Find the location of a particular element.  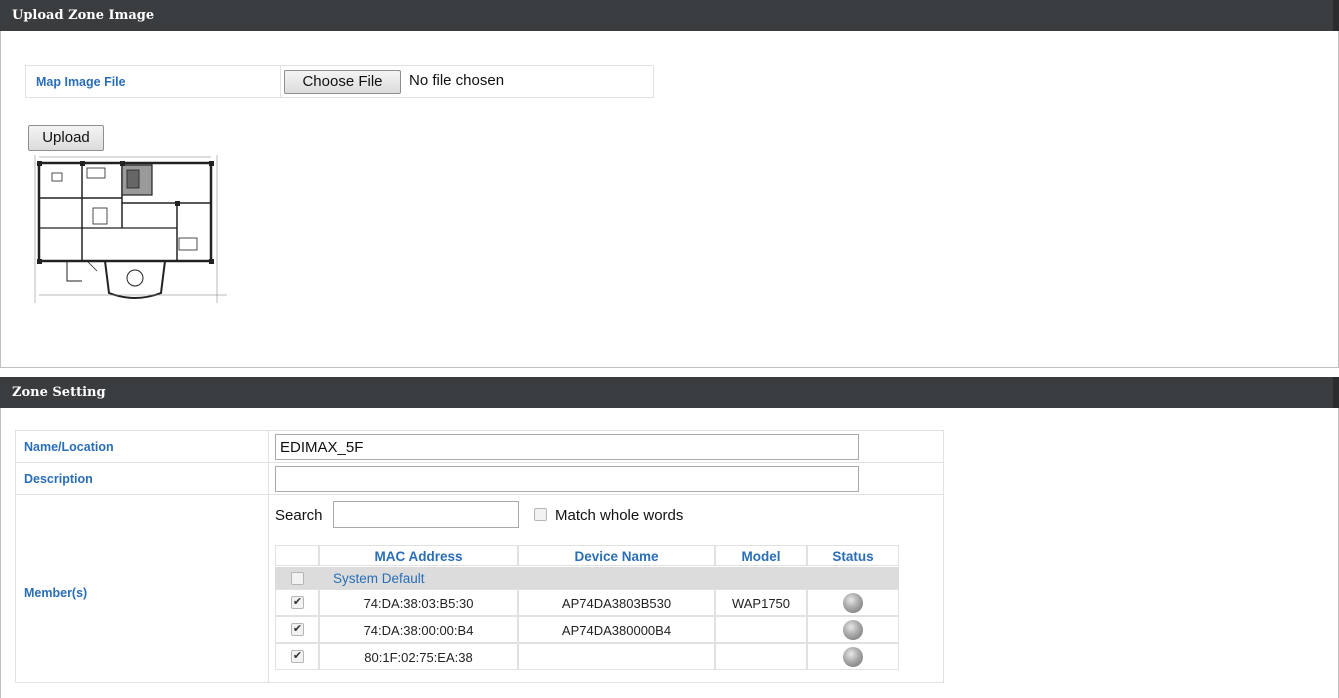

header-checkbox-col is located at coordinates (297, 555).